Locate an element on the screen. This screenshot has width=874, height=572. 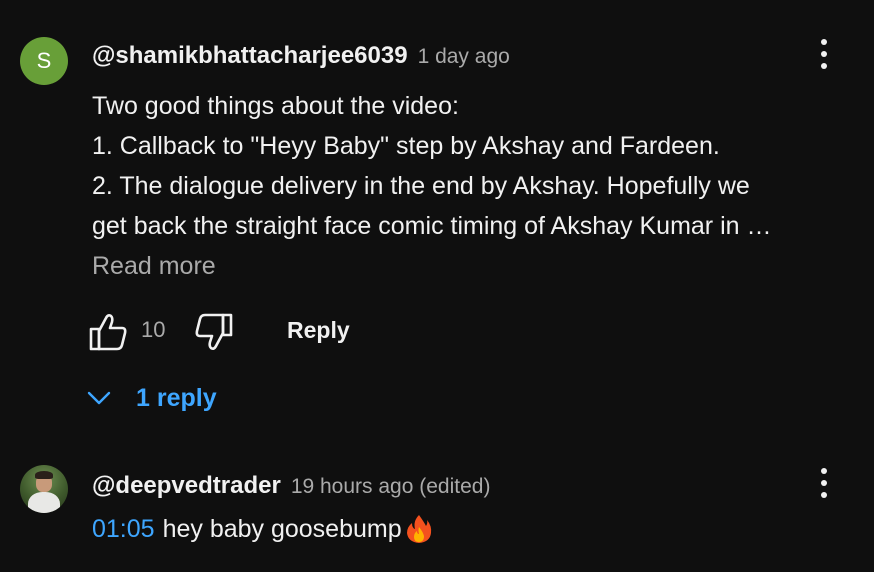
avatar-letter: S is located at coordinates (44, 60).